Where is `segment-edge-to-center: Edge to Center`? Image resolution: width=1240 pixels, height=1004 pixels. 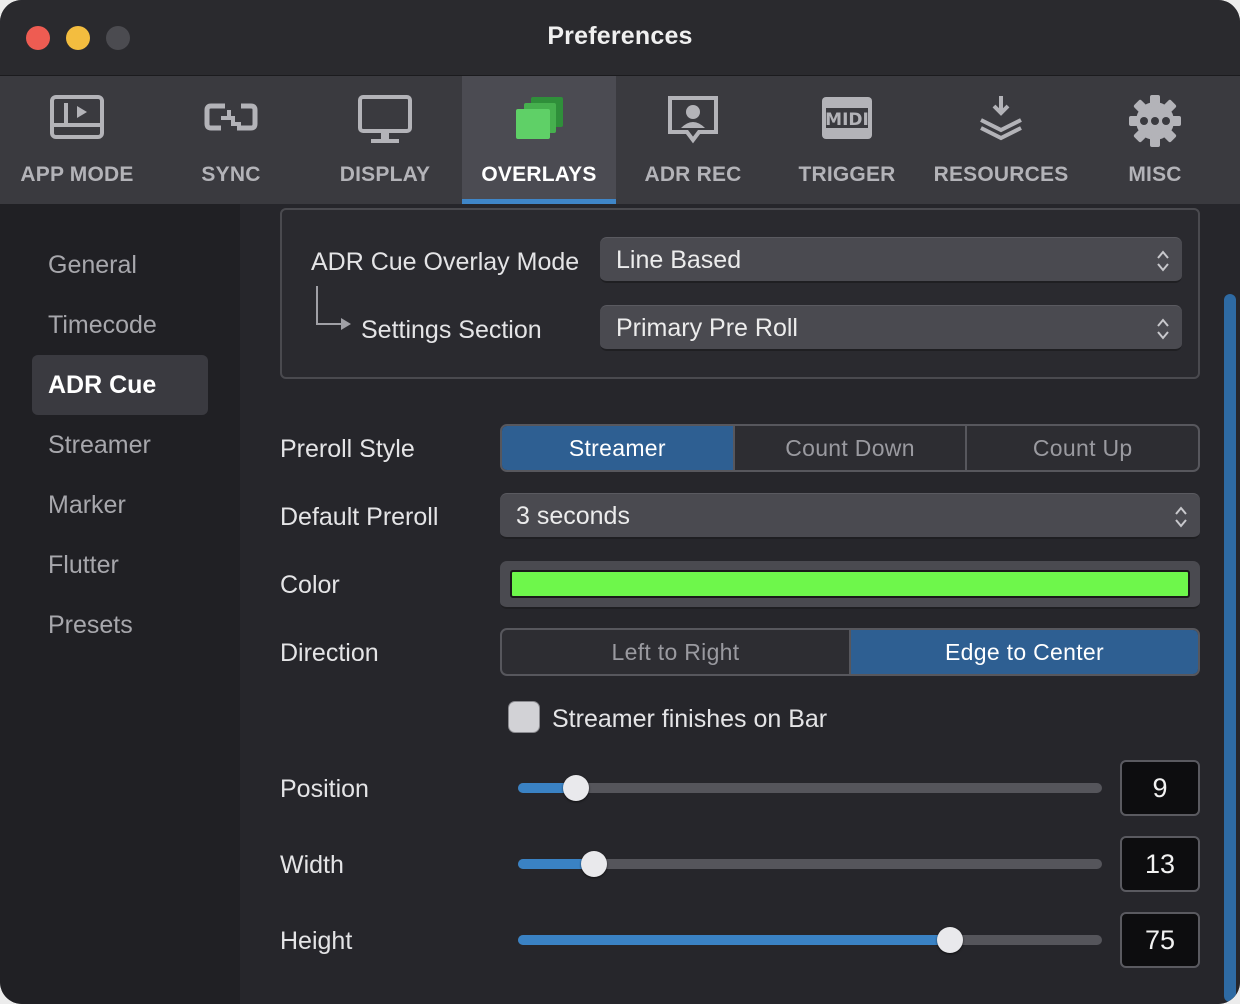 segment-edge-to-center: Edge to Center is located at coordinates (1024, 652).